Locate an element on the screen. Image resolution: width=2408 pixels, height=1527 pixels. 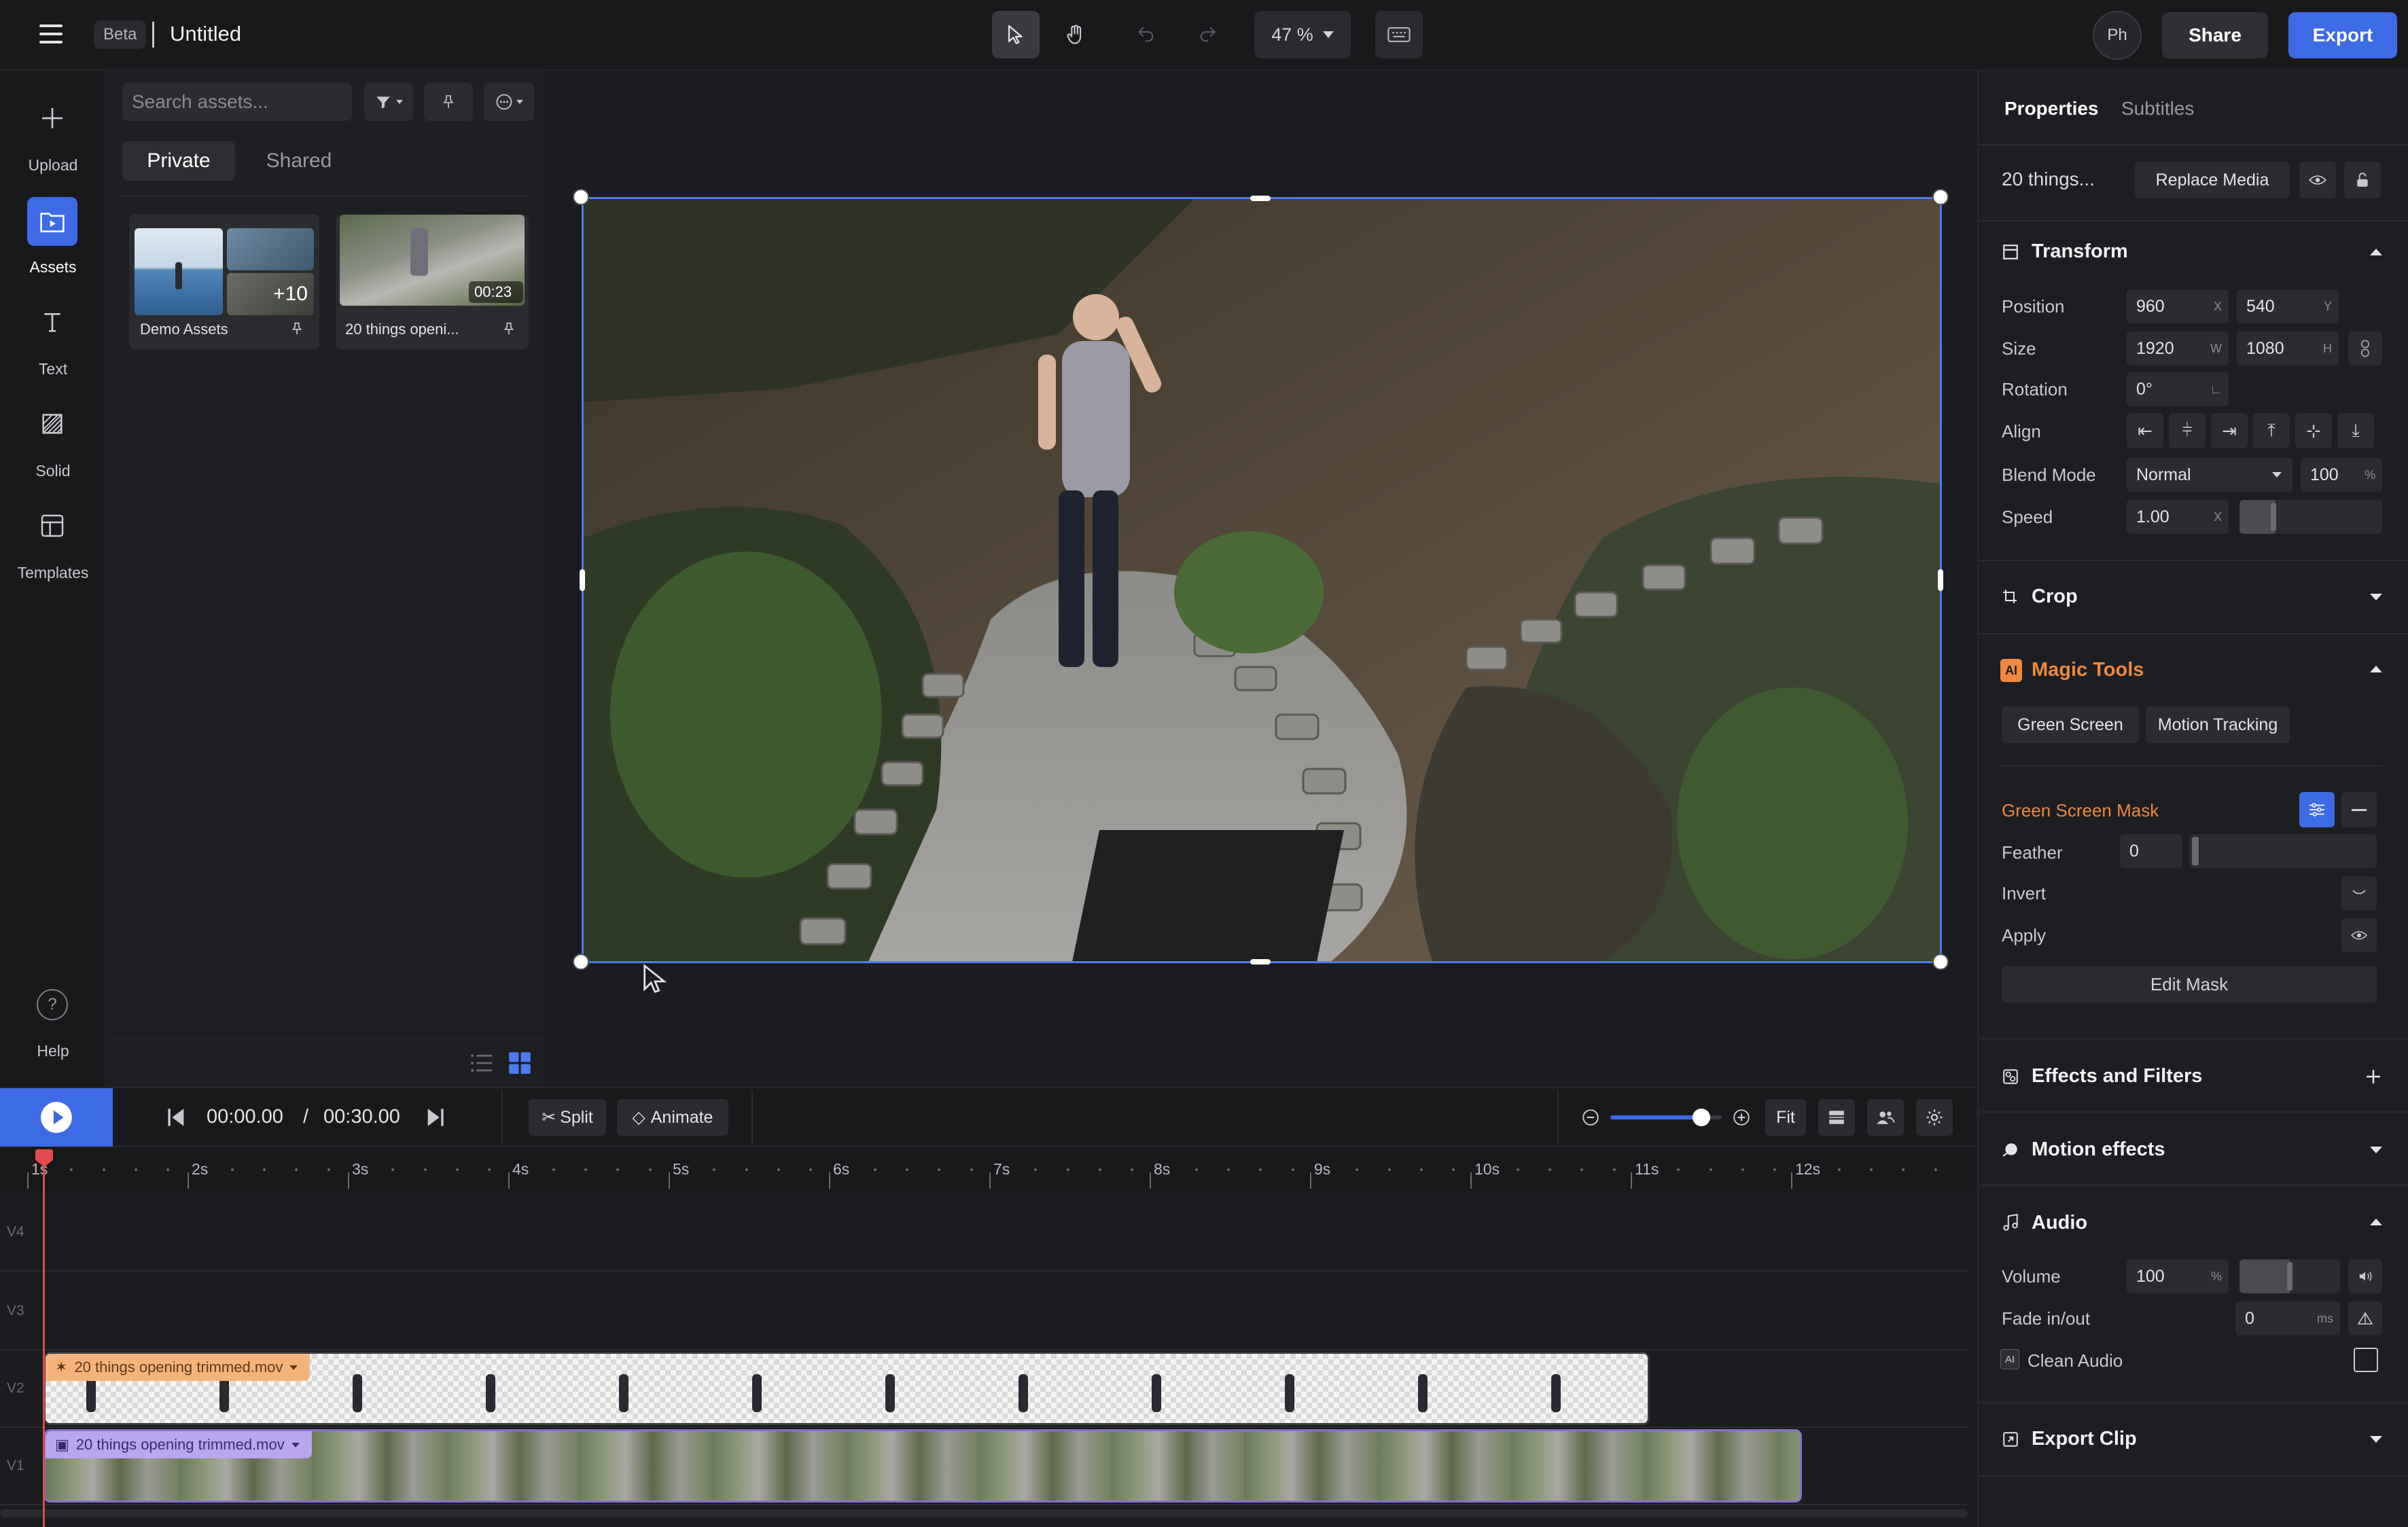
edit-mask-button: Edit Mask is located at coordinates (2189, 984).